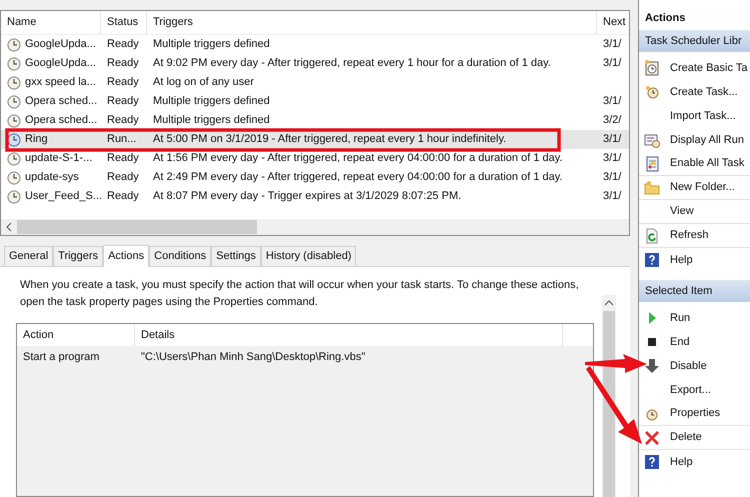  I want to click on task-triggers: At 8:07 PM every day - Trigger expires at 3/1/2029 8:07:25 PM., so click(307, 196).